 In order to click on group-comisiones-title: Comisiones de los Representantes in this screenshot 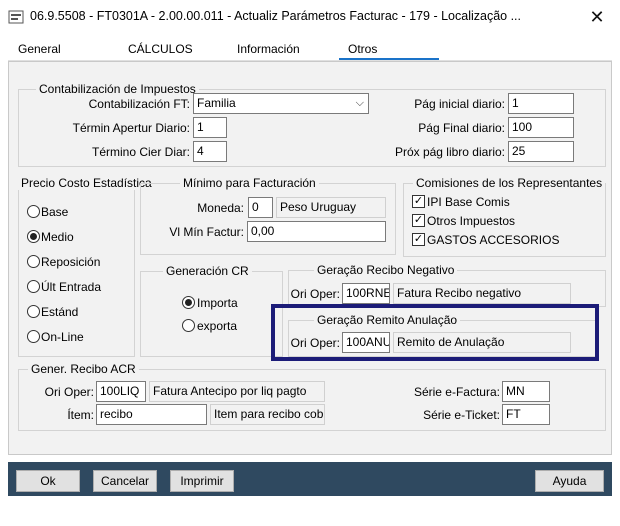, I will do `click(509, 183)`.